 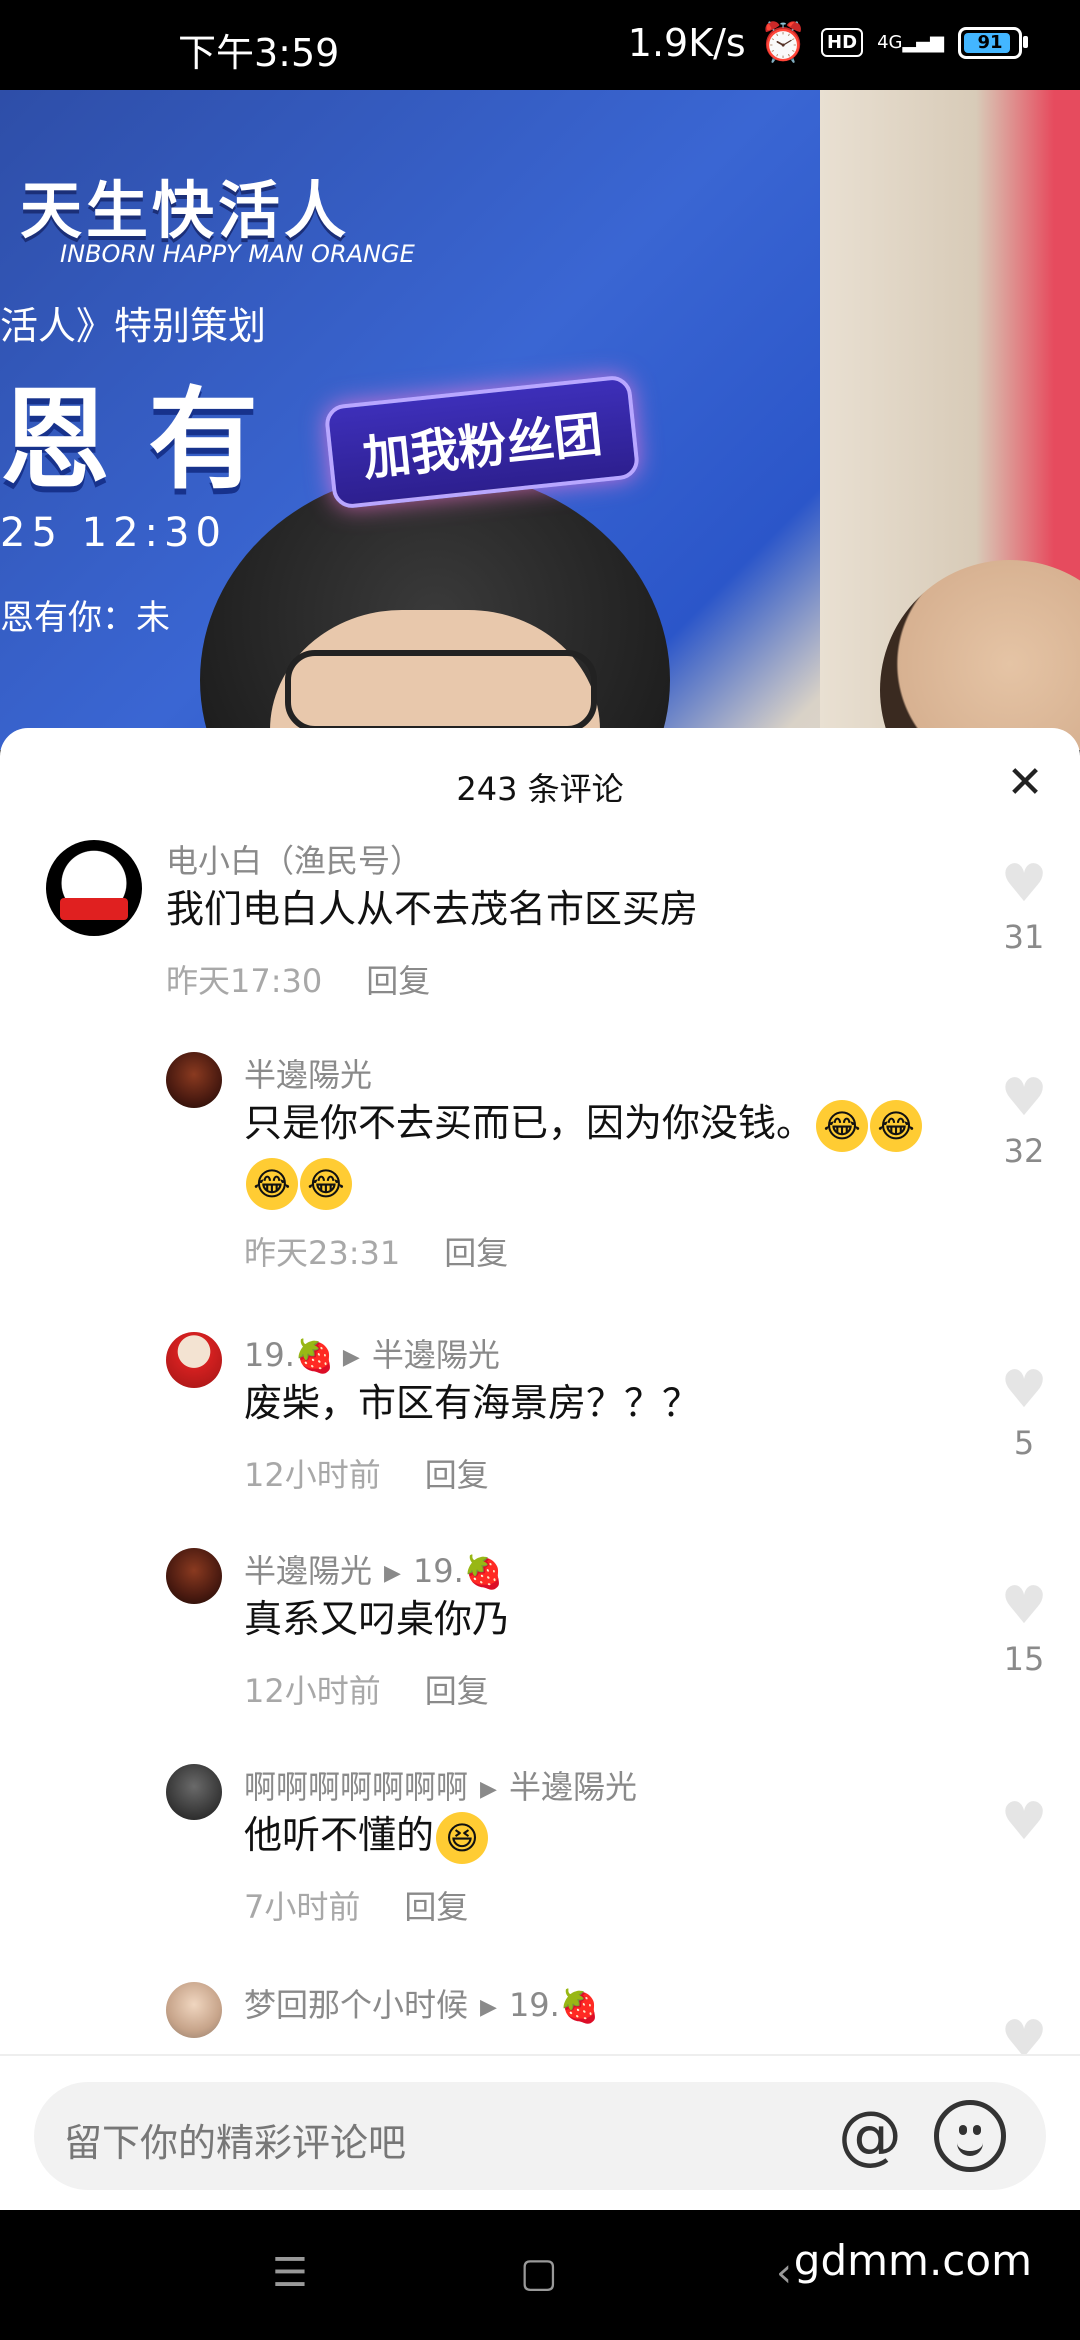 I want to click on comment-text-body: 只是你不去买而已，因为你没钱。, so click(x=529, y=1123).